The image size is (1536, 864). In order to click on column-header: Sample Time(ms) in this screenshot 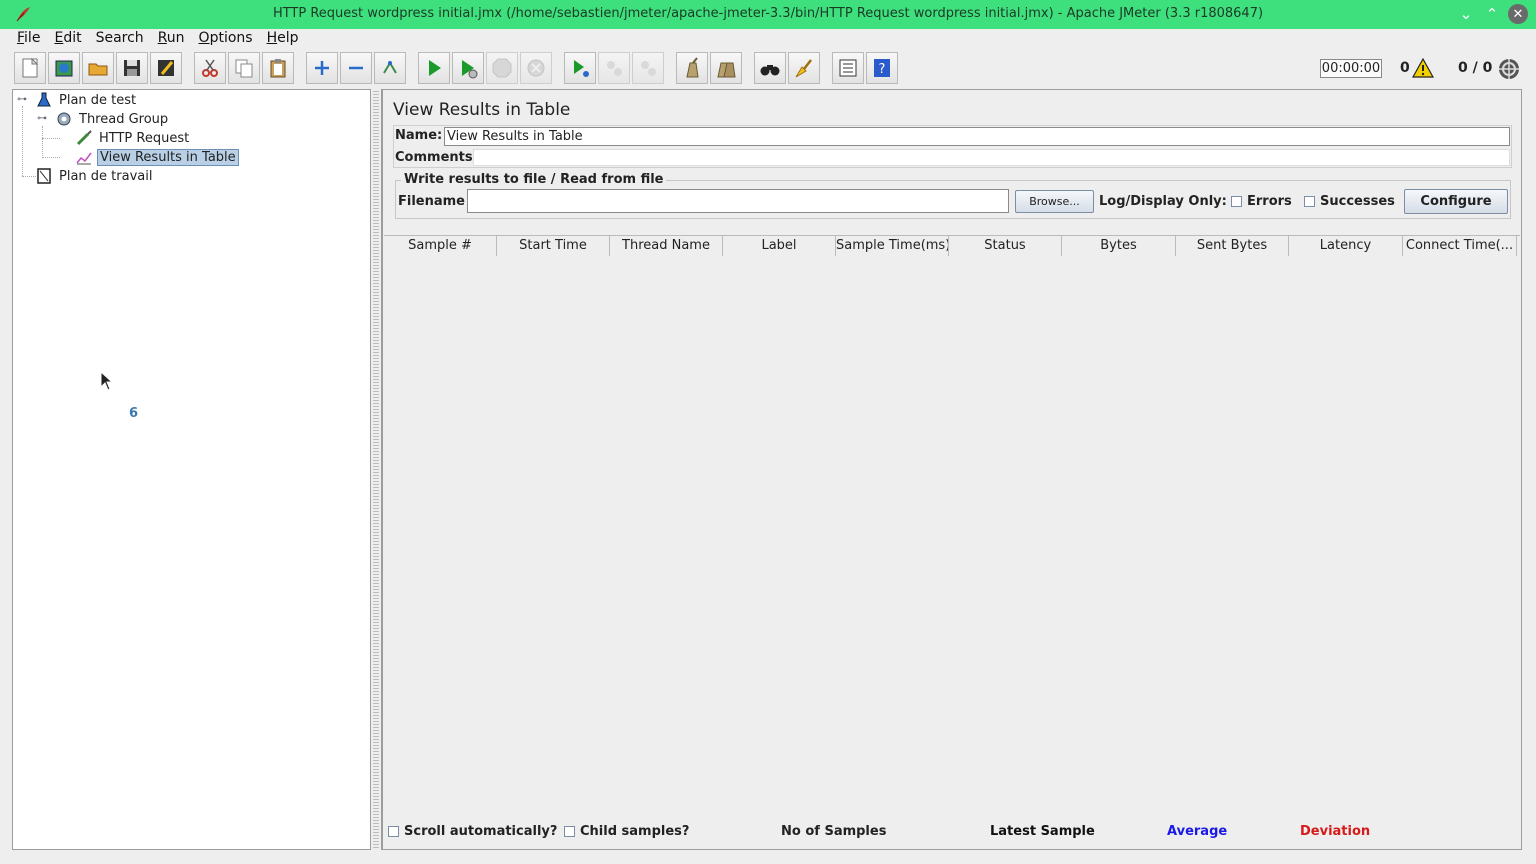, I will do `click(892, 246)`.